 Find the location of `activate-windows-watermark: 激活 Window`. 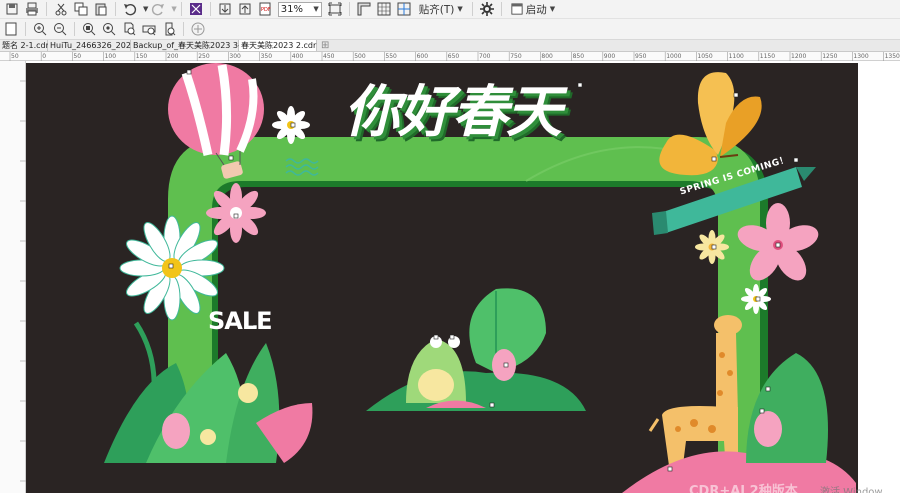

activate-windows-watermark: 激活 Window is located at coordinates (851, 490).